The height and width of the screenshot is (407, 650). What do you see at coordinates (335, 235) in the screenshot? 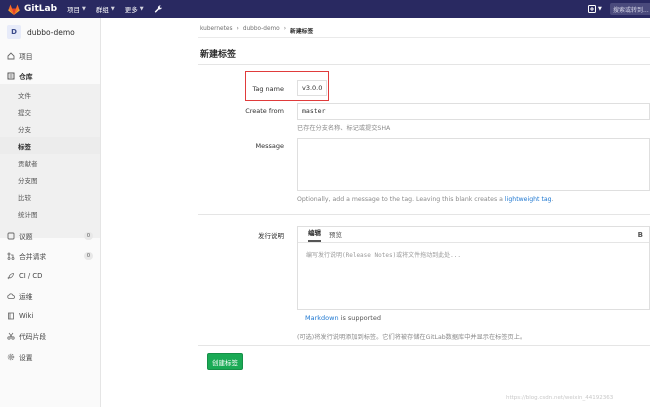
I see `tab-preview: 预览` at bounding box center [335, 235].